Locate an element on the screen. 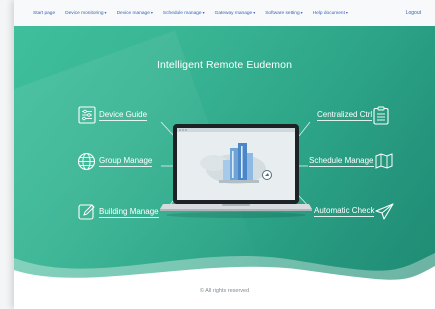  nav-start-page: Start page is located at coordinates (44, 13).